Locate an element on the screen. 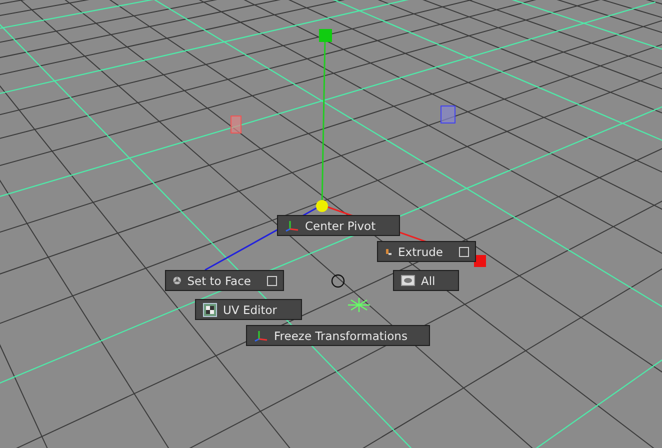  cursor-circle is located at coordinates (338, 281).